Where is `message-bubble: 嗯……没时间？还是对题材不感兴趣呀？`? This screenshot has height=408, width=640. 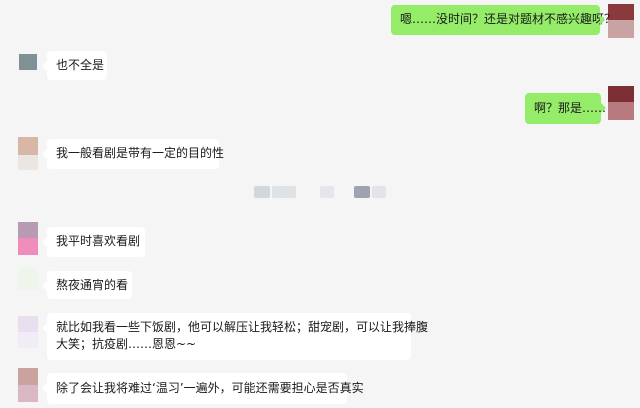 message-bubble: 嗯……没时间？还是对题材不感兴趣呀？ is located at coordinates (503, 20).